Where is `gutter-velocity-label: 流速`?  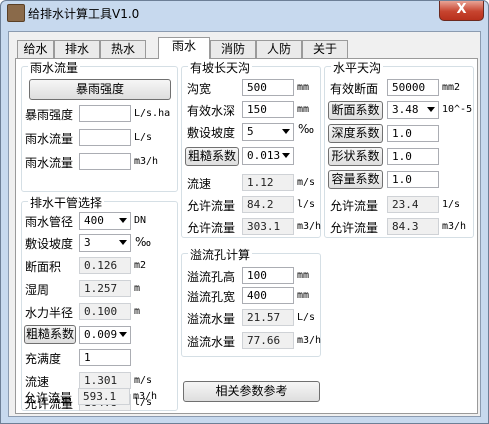
gutter-velocity-label: 流速 is located at coordinates (199, 184).